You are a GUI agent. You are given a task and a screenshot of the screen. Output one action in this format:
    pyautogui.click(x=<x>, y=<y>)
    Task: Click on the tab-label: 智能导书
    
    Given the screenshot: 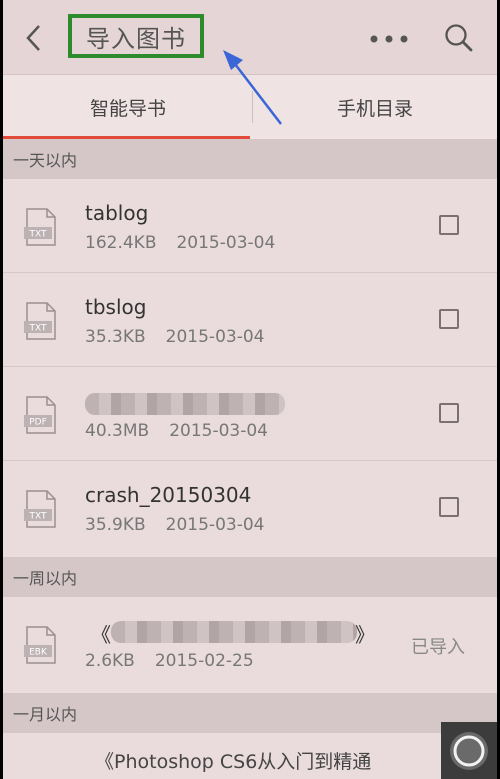 What is the action you would take?
    pyautogui.click(x=127, y=108)
    